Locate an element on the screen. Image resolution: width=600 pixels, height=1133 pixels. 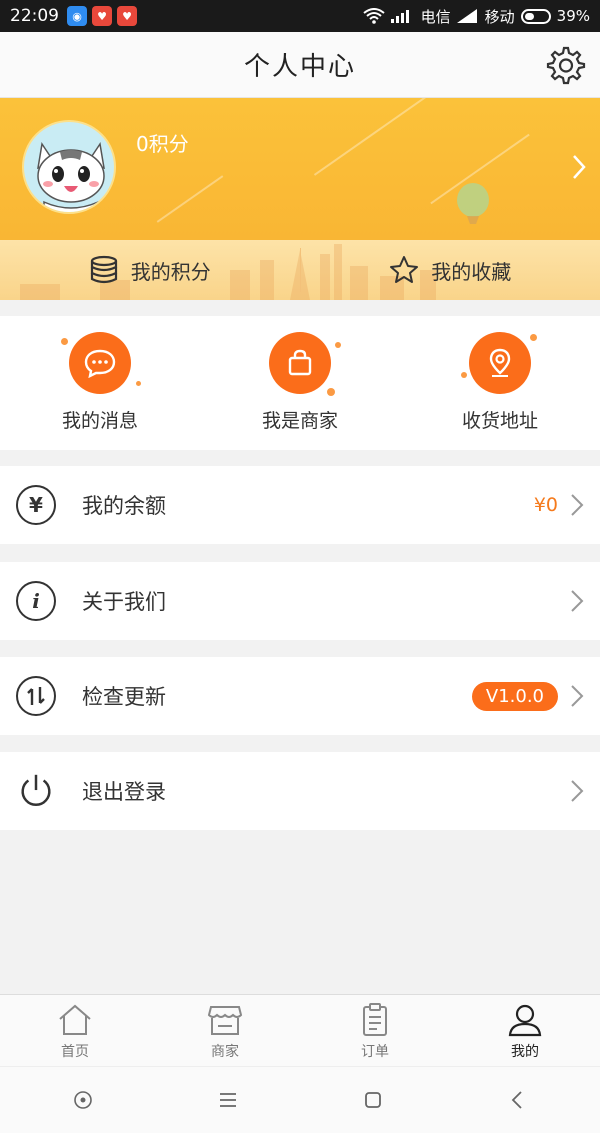
person-icon is located at coordinates (525, 1020).